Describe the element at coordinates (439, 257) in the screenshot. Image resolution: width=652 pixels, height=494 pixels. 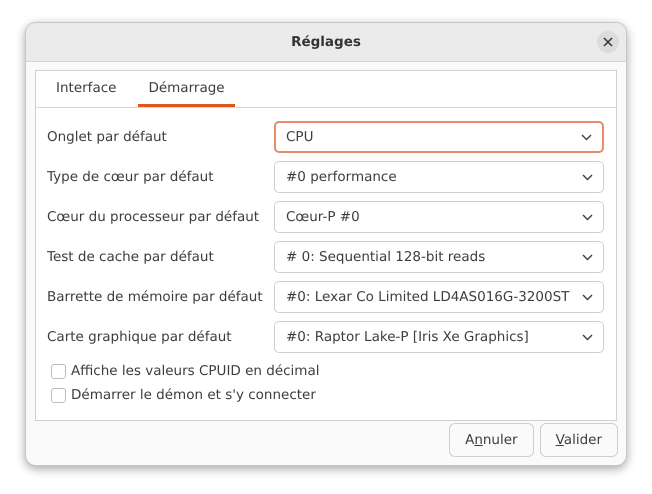
I see `dropdown: # 0: Sequential 128-bit reads` at that location.